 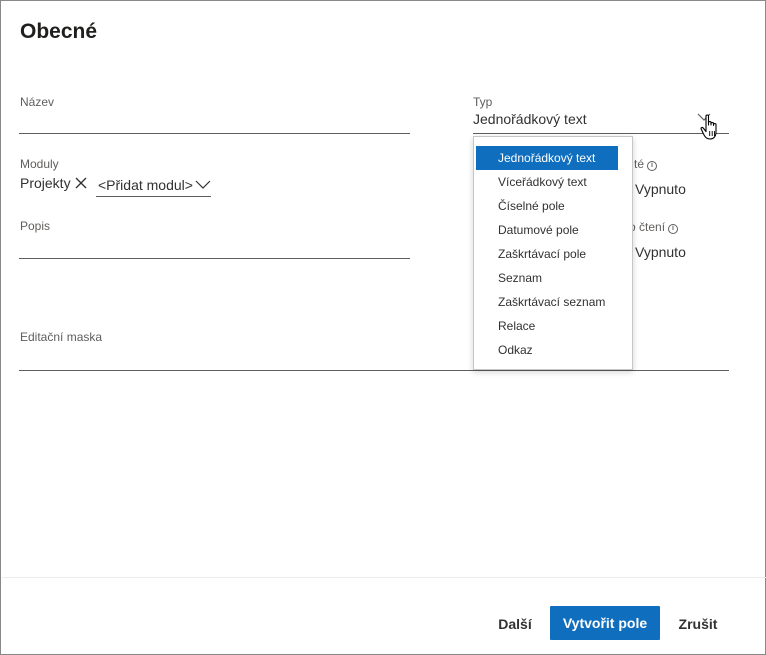 I want to click on add-module-select: <Přidat modul>, so click(x=153, y=185).